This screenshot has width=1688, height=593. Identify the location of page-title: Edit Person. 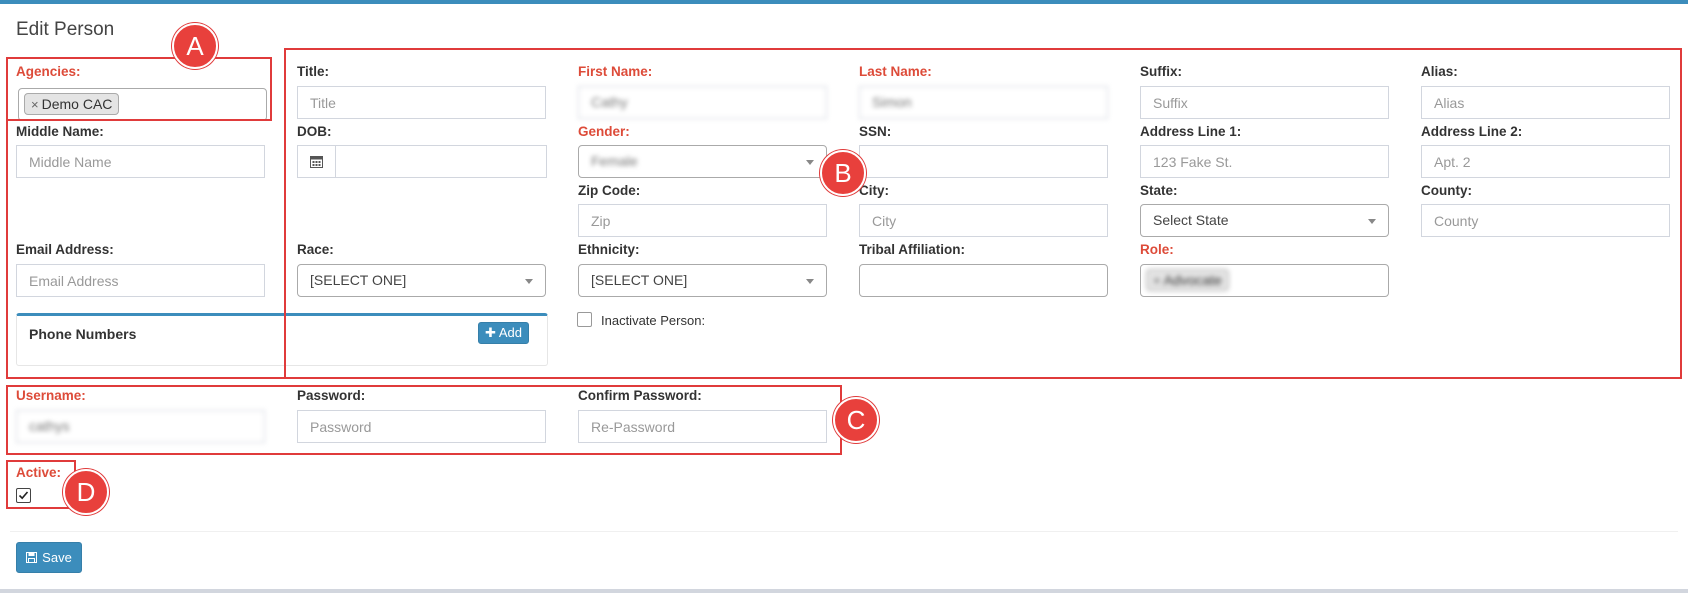
(65, 29).